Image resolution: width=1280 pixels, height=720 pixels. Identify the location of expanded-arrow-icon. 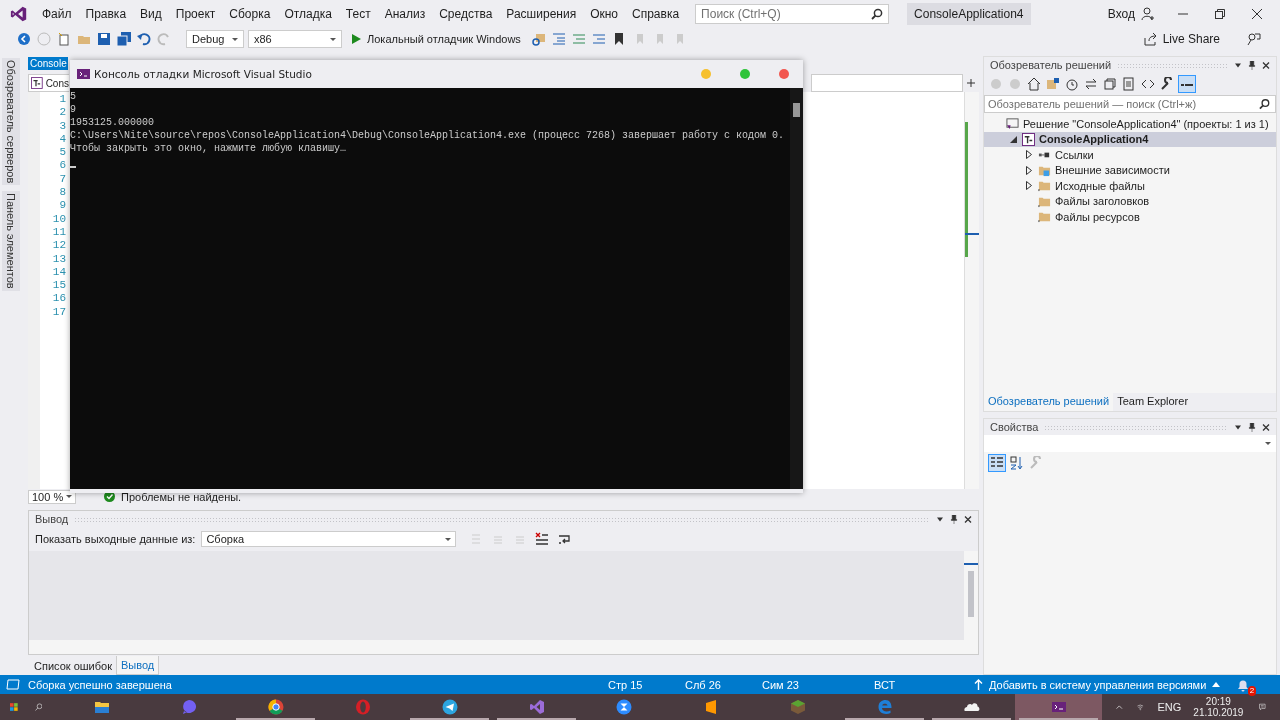
(1013, 139).